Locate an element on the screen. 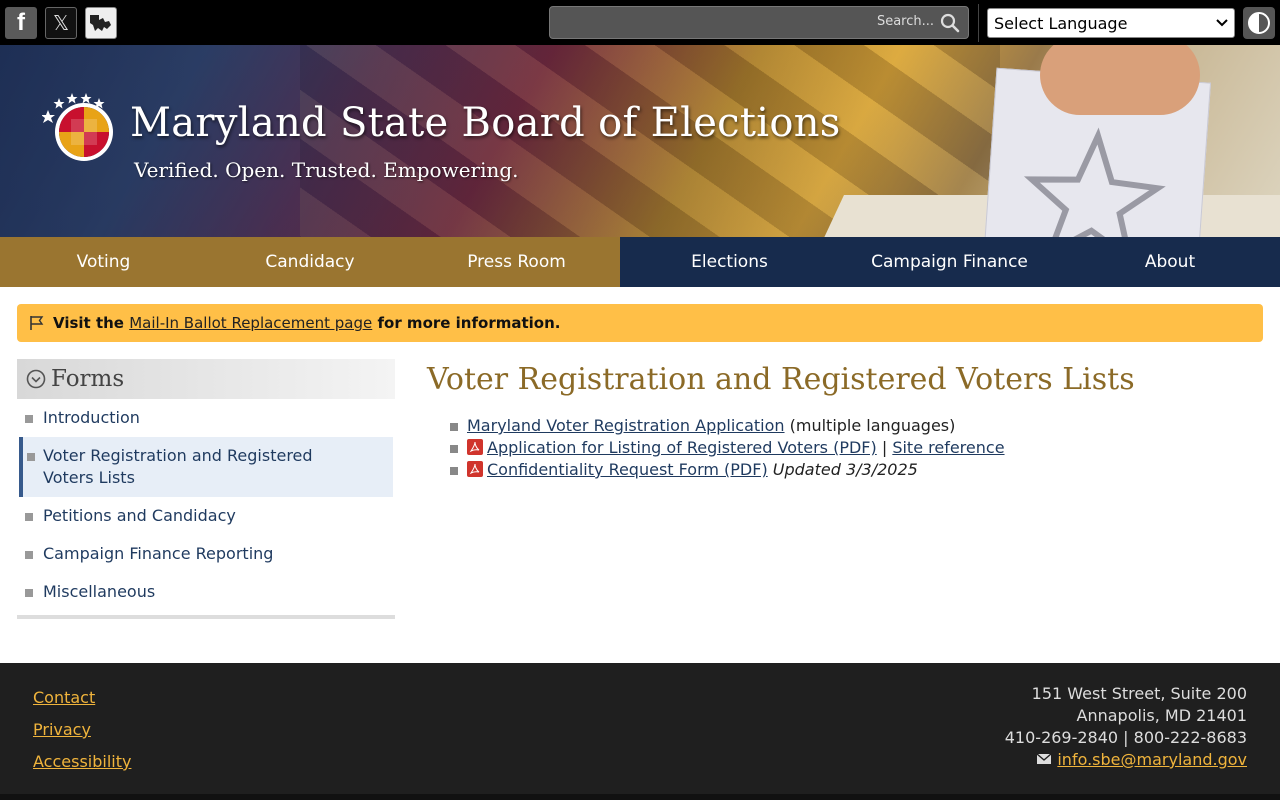 Image resolution: width=1280 pixels, height=800 pixels. sidebar-item-petitions: Petitions and Candidacy is located at coordinates (206, 516).